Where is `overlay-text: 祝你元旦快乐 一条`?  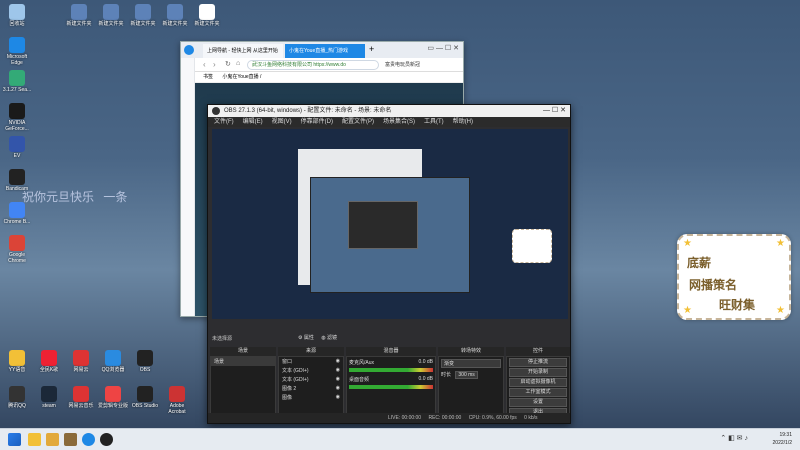 overlay-text: 祝你元旦快乐 一条 is located at coordinates (74, 196).